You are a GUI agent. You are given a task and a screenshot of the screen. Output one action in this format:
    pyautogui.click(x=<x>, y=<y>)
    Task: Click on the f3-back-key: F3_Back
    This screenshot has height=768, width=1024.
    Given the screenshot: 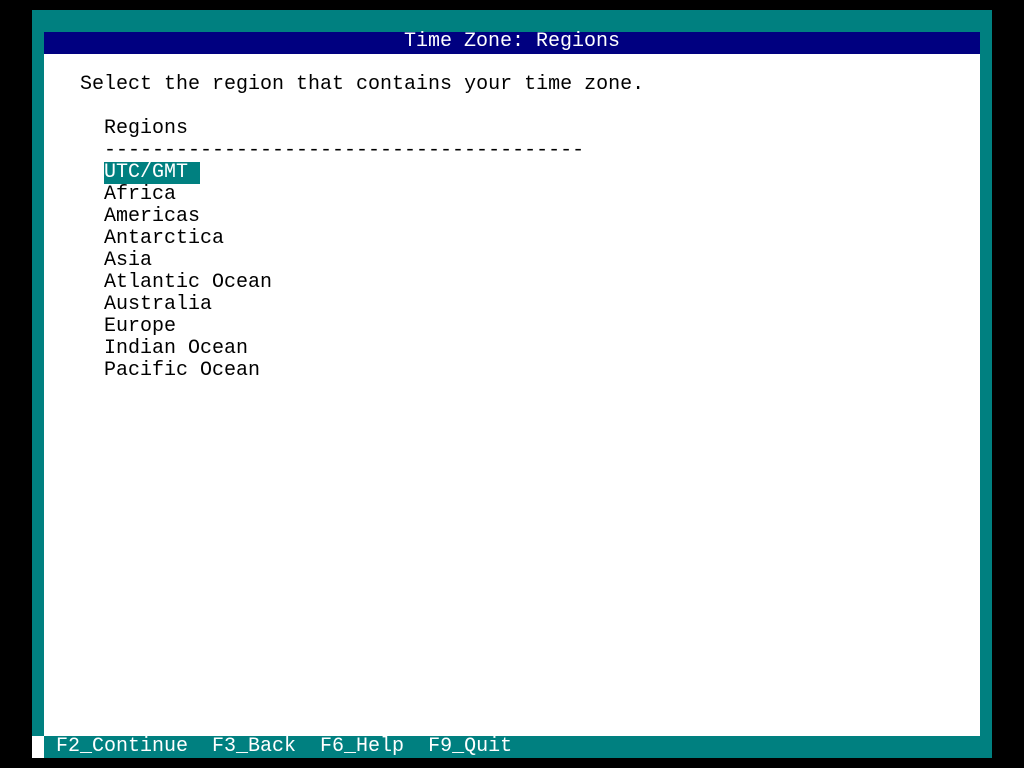 What is the action you would take?
    pyautogui.click(x=254, y=747)
    